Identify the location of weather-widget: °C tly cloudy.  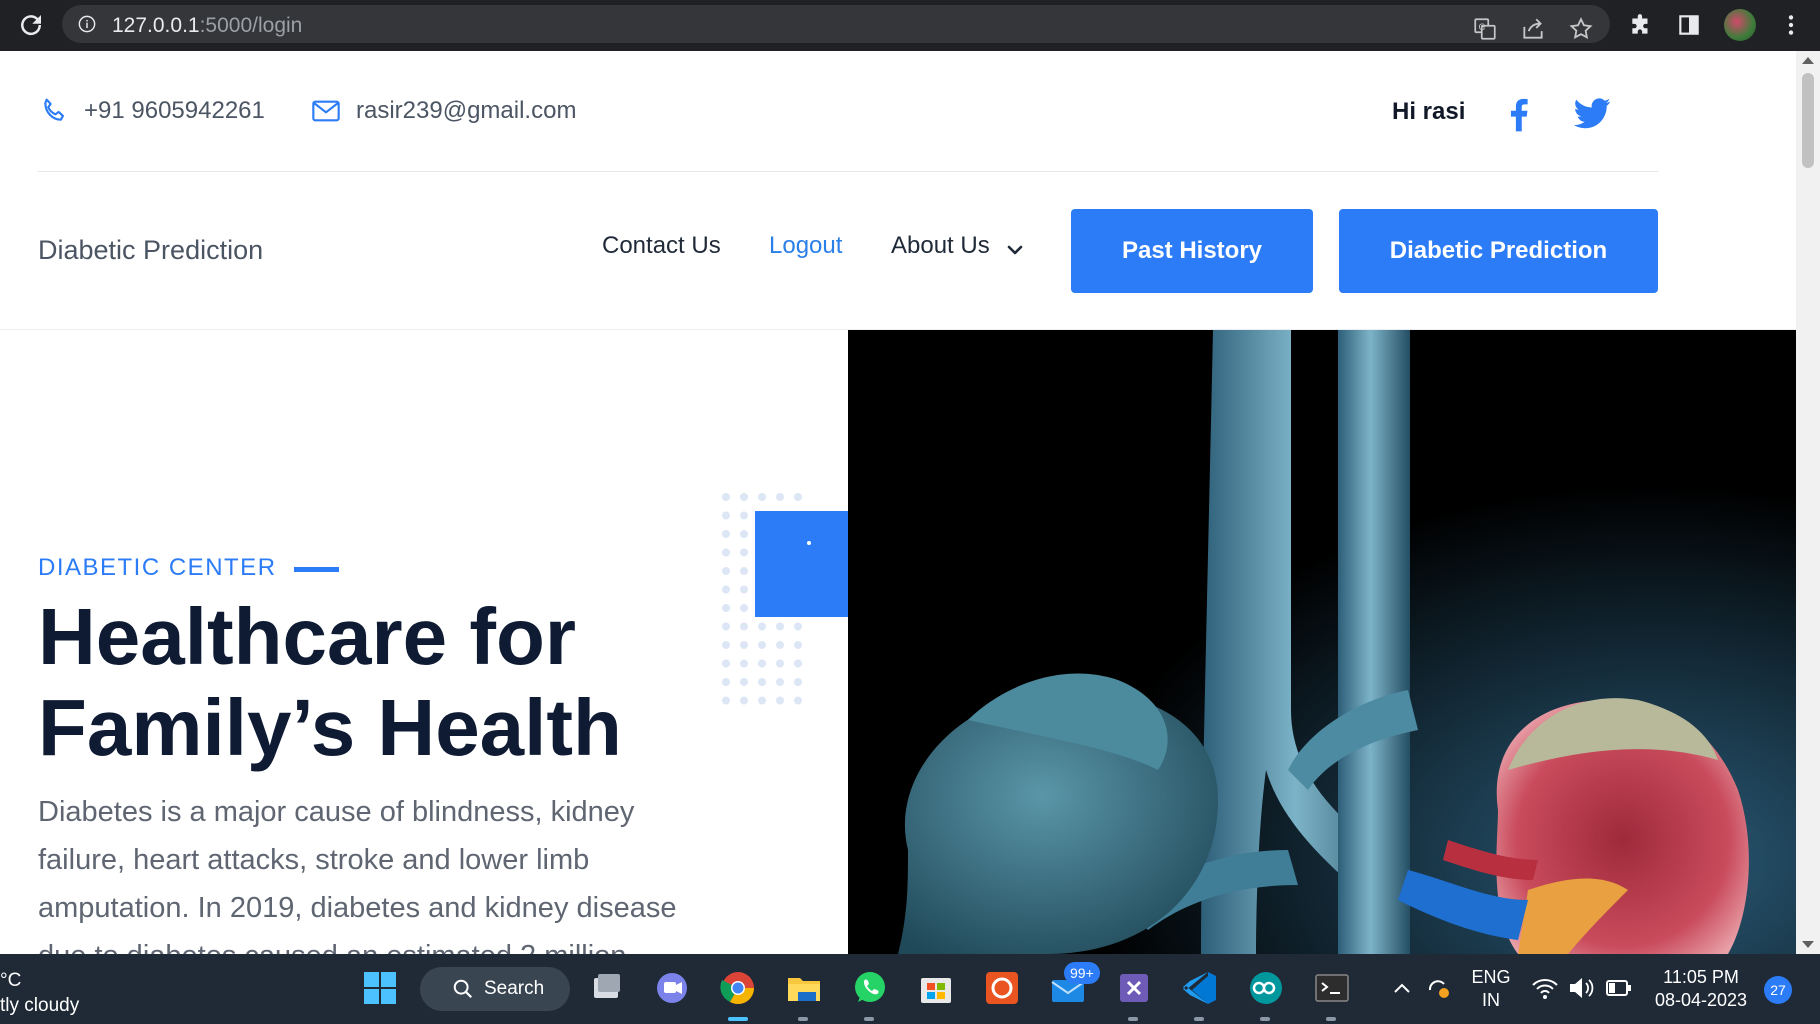
(39, 993).